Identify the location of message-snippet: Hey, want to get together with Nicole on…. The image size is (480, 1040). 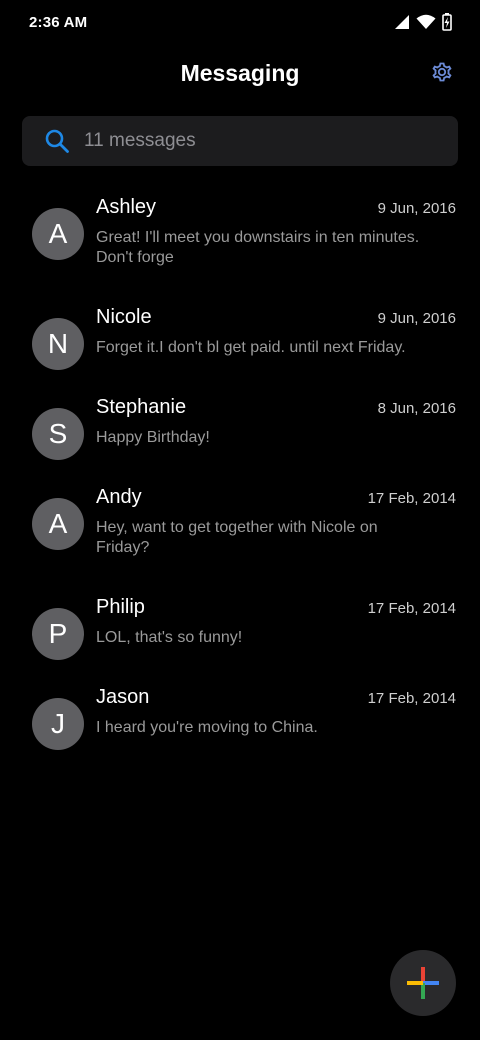
(237, 537).